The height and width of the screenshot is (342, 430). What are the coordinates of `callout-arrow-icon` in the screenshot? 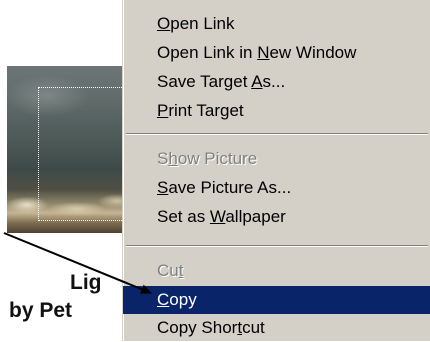 It's located at (77, 263).